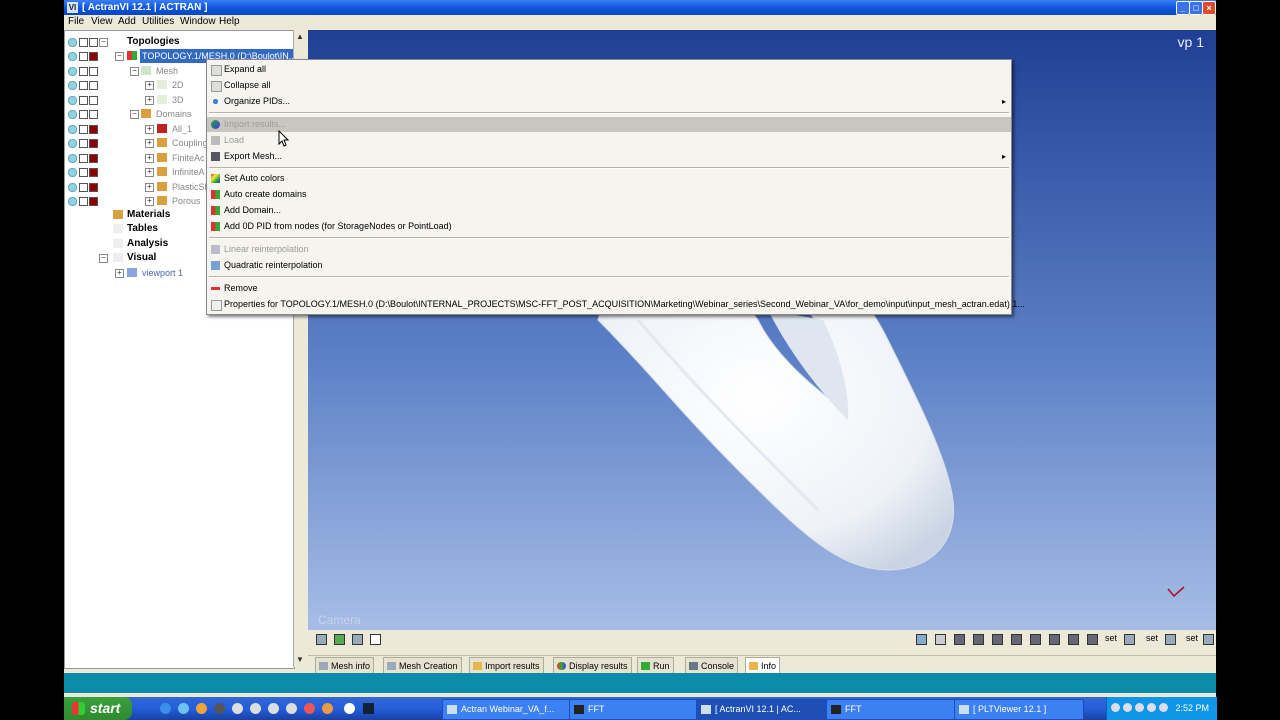 The height and width of the screenshot is (720, 1280). What do you see at coordinates (1073, 639) in the screenshot?
I see `view-iso-icon` at bounding box center [1073, 639].